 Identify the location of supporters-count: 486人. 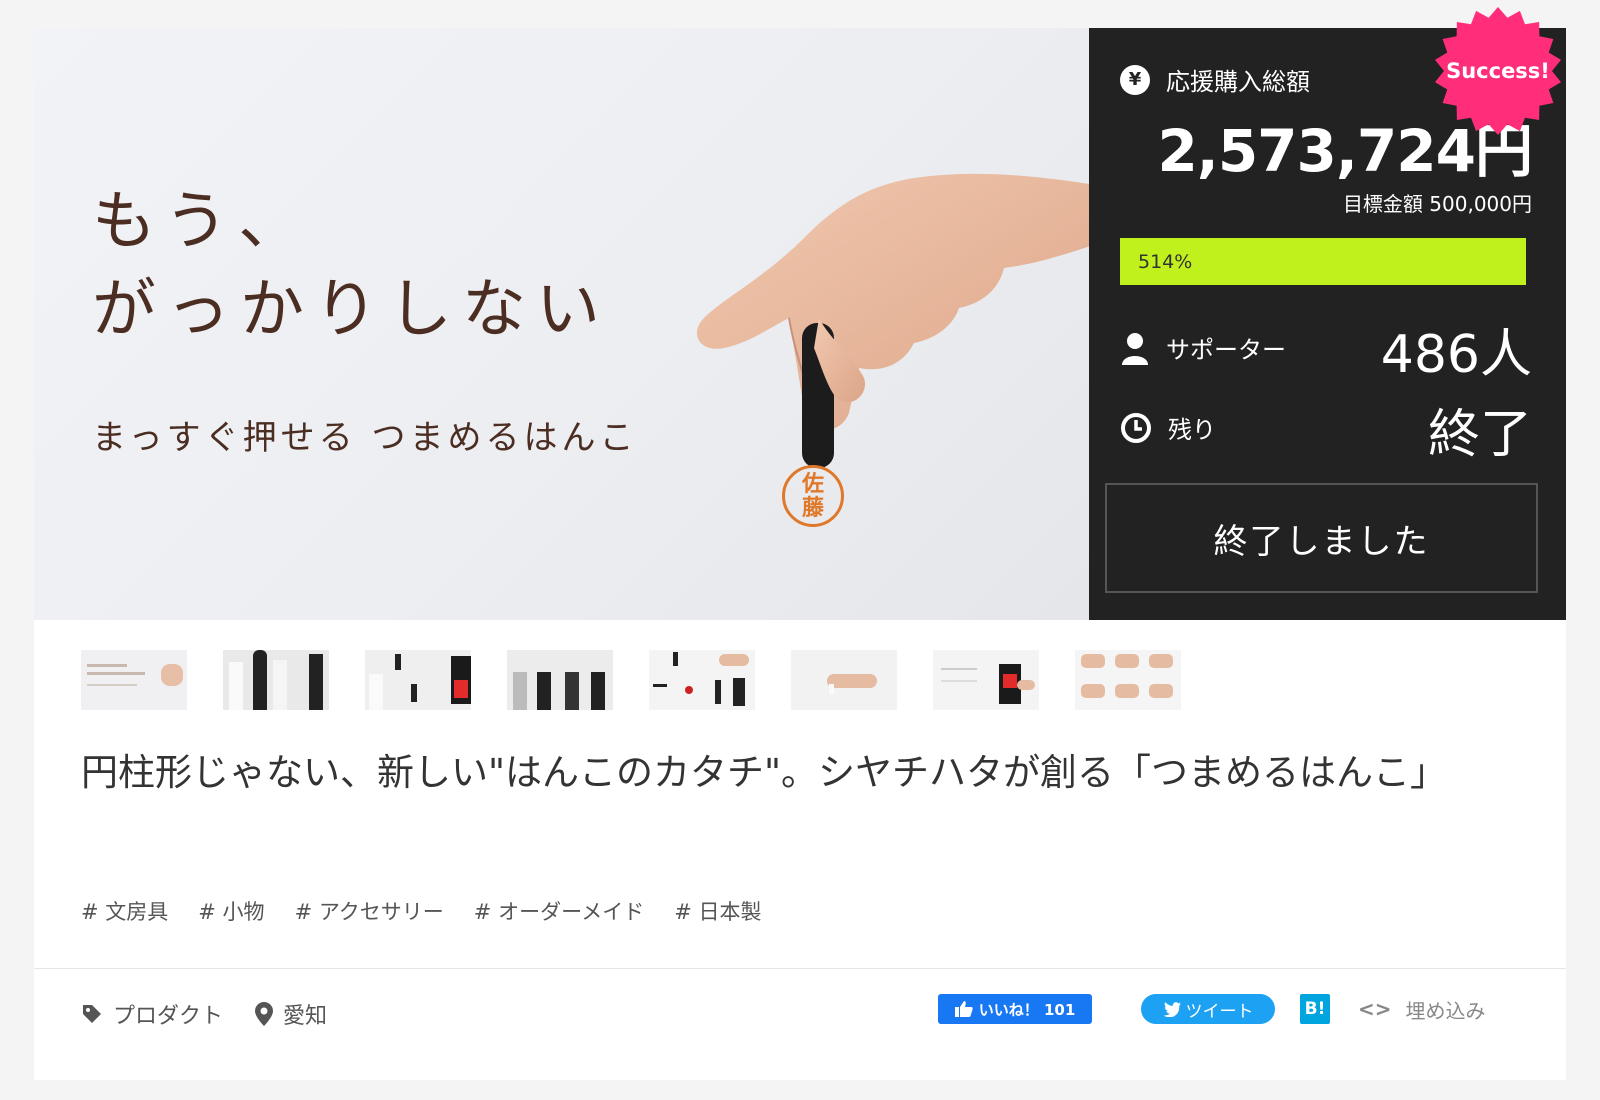
(1456, 355).